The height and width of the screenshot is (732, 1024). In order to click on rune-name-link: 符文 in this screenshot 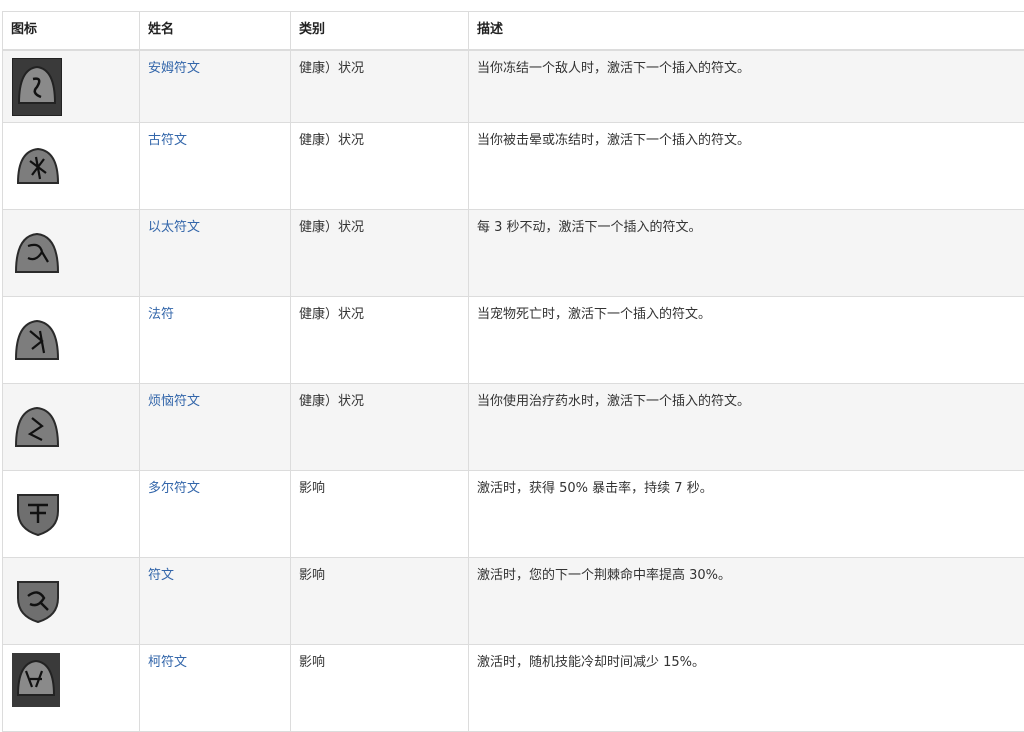, I will do `click(161, 575)`.